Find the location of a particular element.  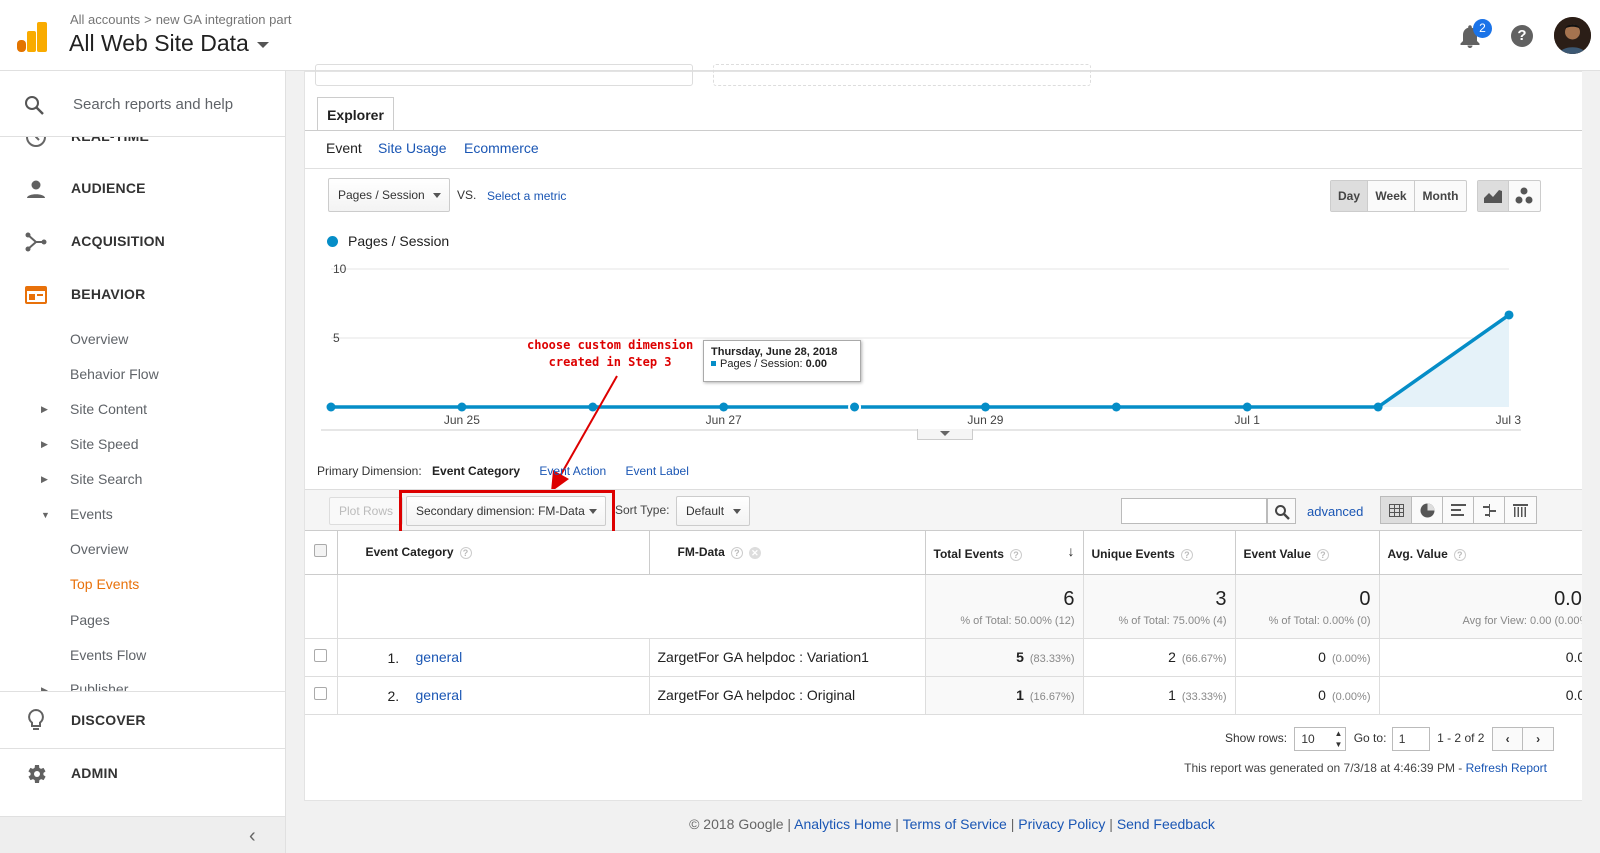

sidebar-item-discover: DISCOVER is located at coordinates (142, 719).